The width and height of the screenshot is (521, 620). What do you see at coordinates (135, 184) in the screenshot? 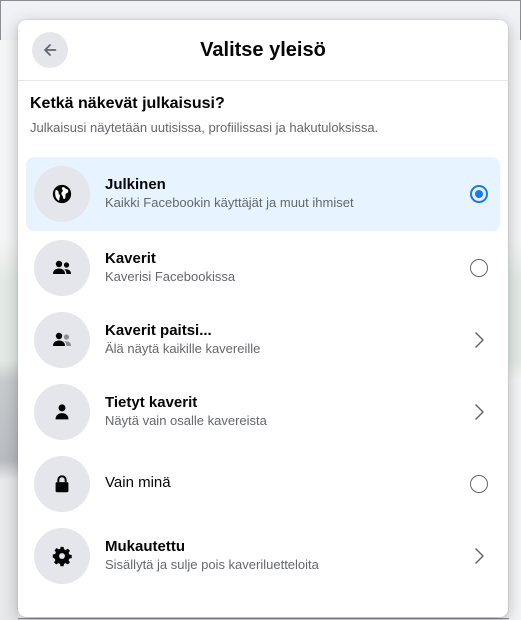
I see `option-label: Julkinen` at bounding box center [135, 184].